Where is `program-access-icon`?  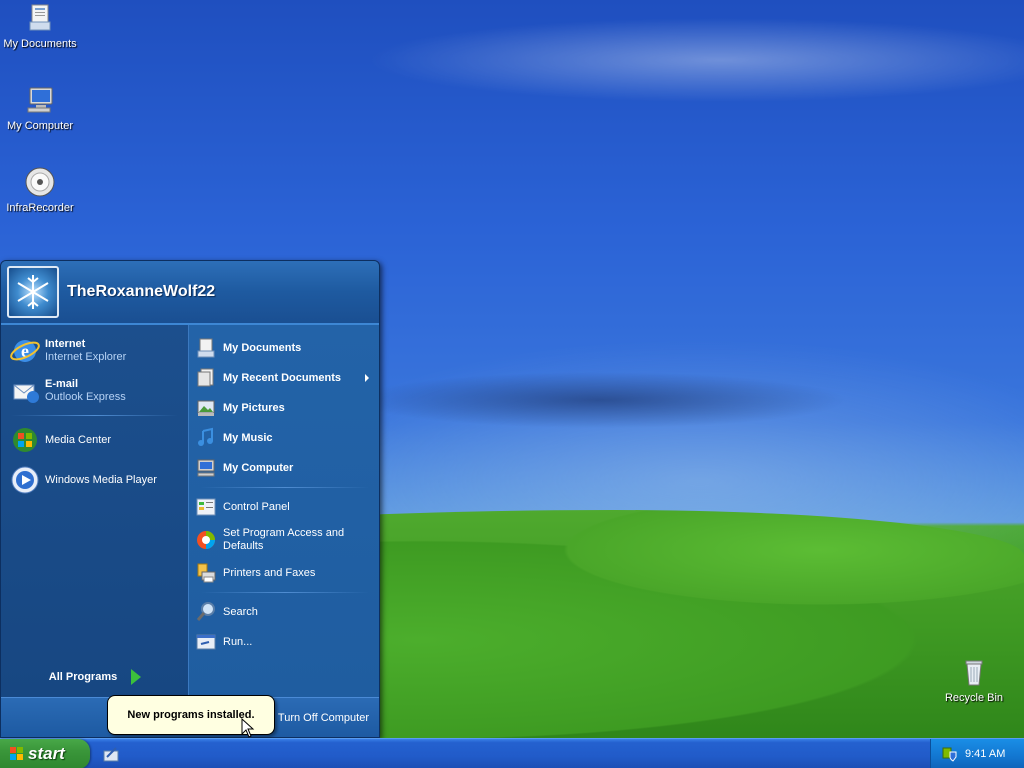
program-access-icon is located at coordinates (206, 540).